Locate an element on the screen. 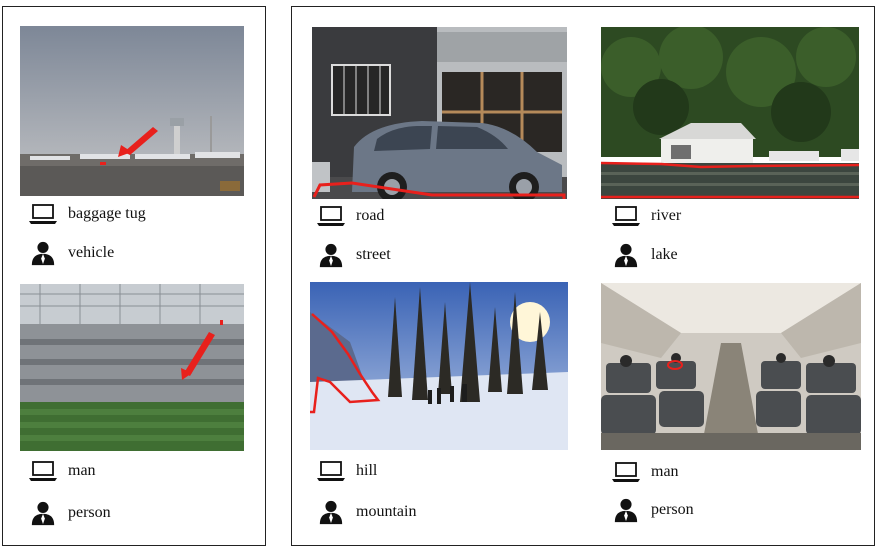 Image resolution: width=877 pixels, height=546 pixels. model-label: road is located at coordinates (370, 215).